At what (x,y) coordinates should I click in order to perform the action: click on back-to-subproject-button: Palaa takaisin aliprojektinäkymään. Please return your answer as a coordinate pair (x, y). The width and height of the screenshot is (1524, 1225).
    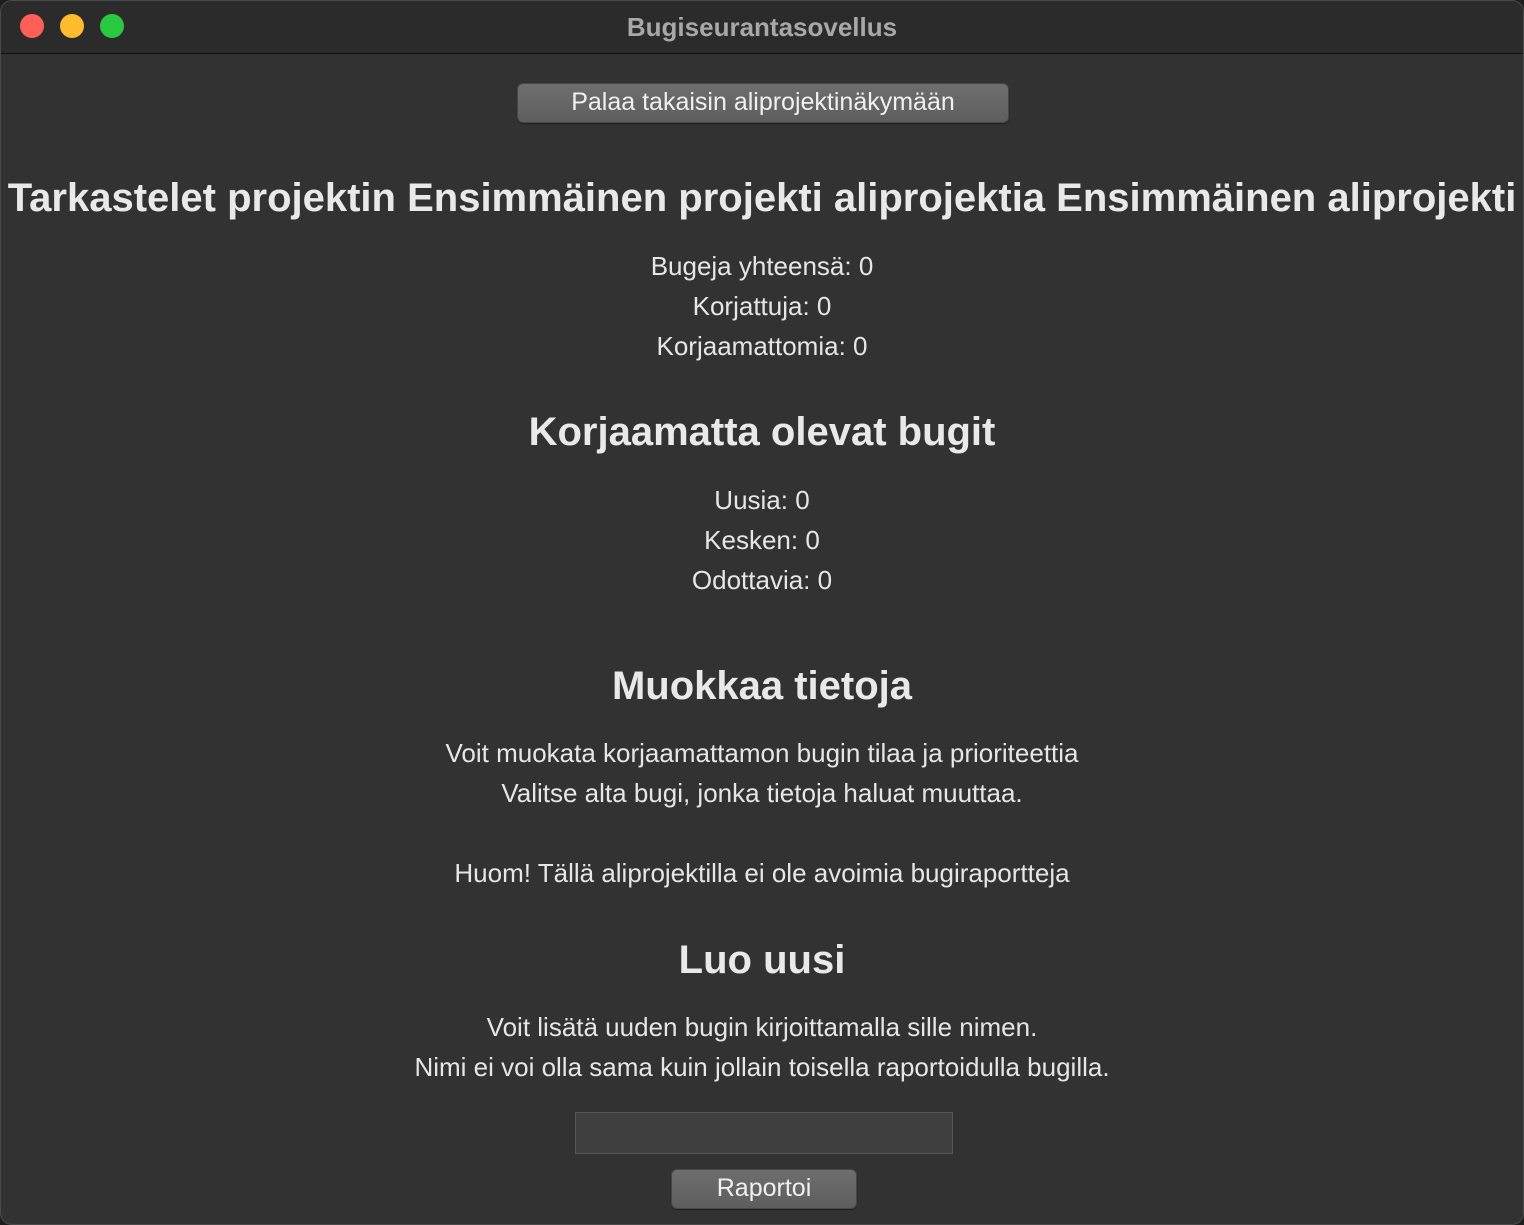
    Looking at the image, I should click on (763, 103).